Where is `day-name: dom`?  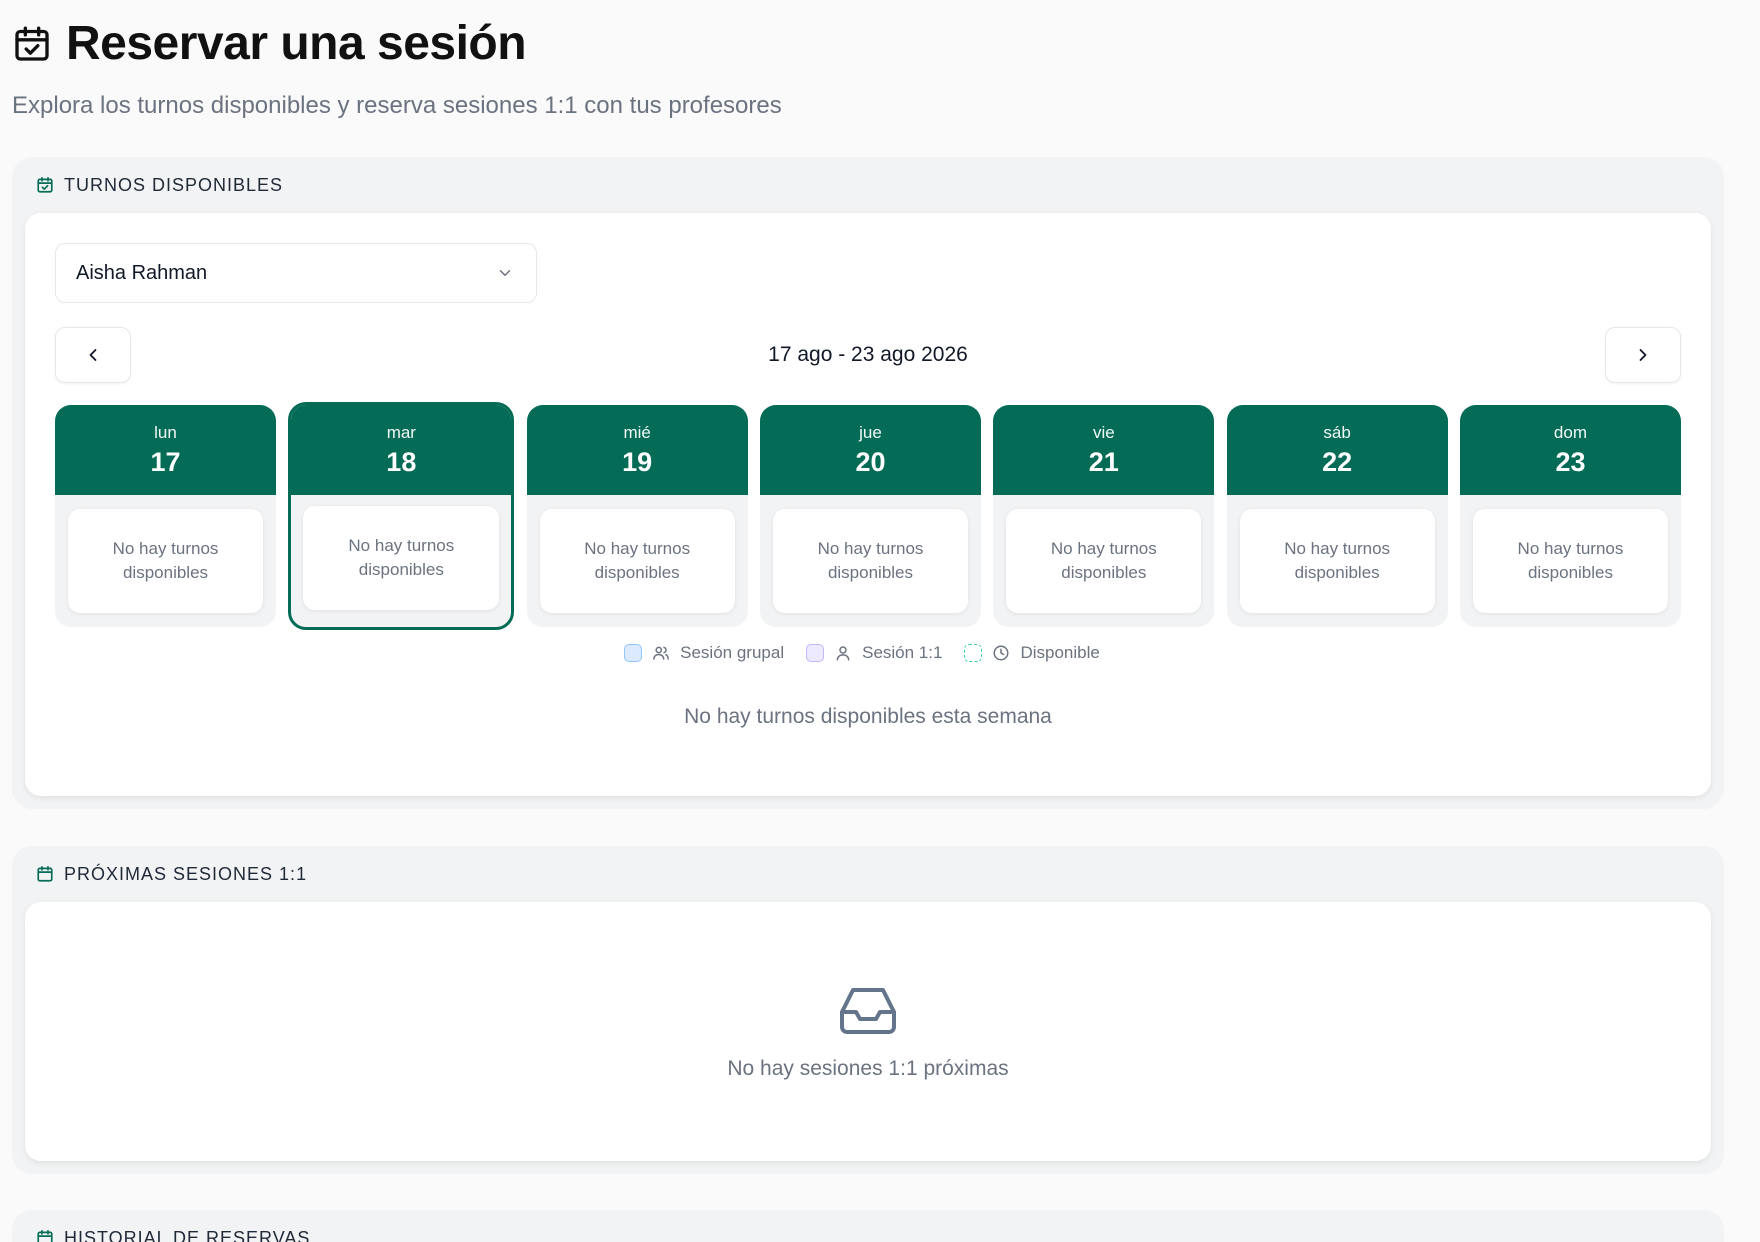
day-name: dom is located at coordinates (1570, 432).